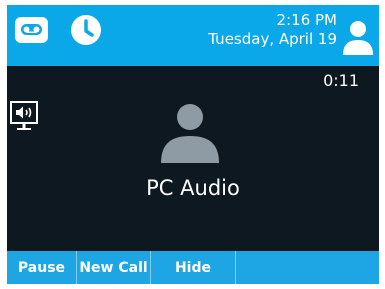 This screenshot has width=385, height=289. Describe the element at coordinates (89, 28) in the screenshot. I see `clock-icon` at that location.